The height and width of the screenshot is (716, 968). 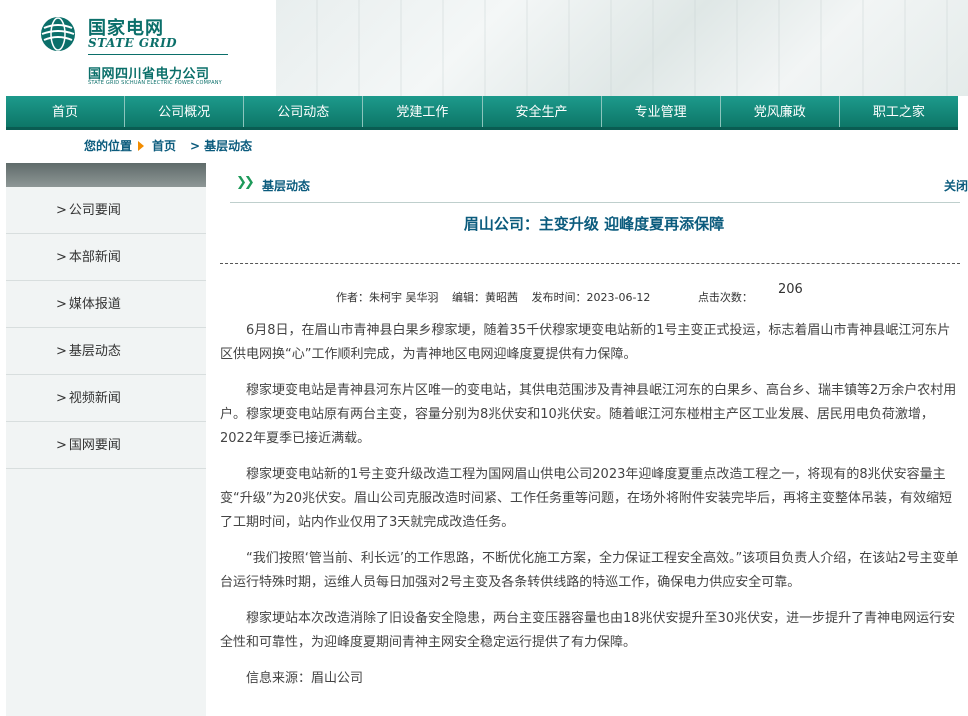 What do you see at coordinates (622, 48) in the screenshot?
I see `header-banner` at bounding box center [622, 48].